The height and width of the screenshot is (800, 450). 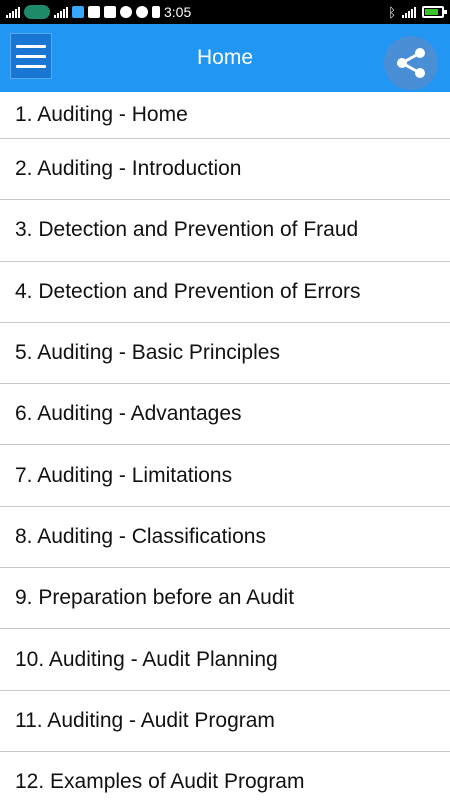 I want to click on list-item: 3. Detection and Prevention of Fraud, so click(x=225, y=231).